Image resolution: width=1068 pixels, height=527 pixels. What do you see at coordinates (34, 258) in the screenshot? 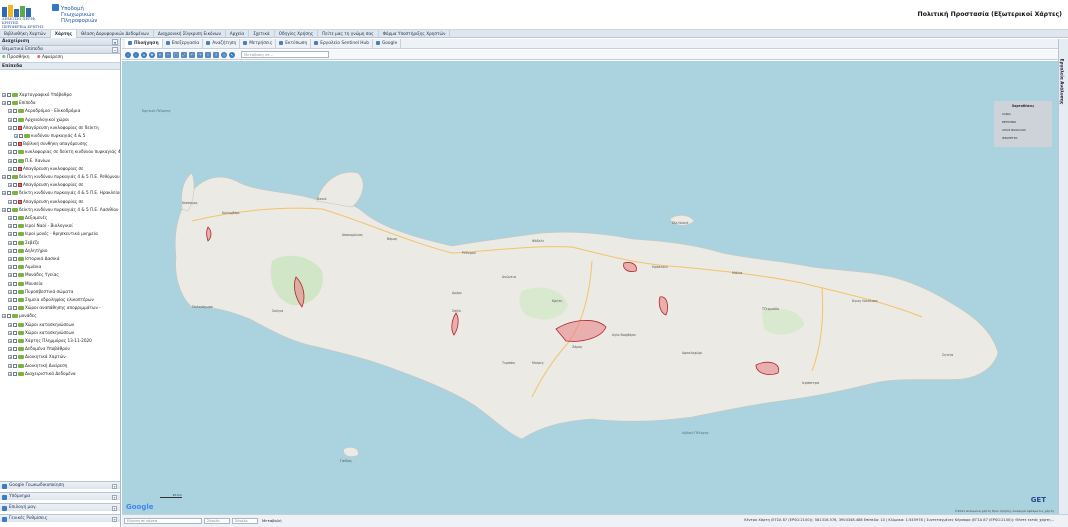
I see `layer-tree-item: + Ιστορικά Δασικά` at bounding box center [34, 258].